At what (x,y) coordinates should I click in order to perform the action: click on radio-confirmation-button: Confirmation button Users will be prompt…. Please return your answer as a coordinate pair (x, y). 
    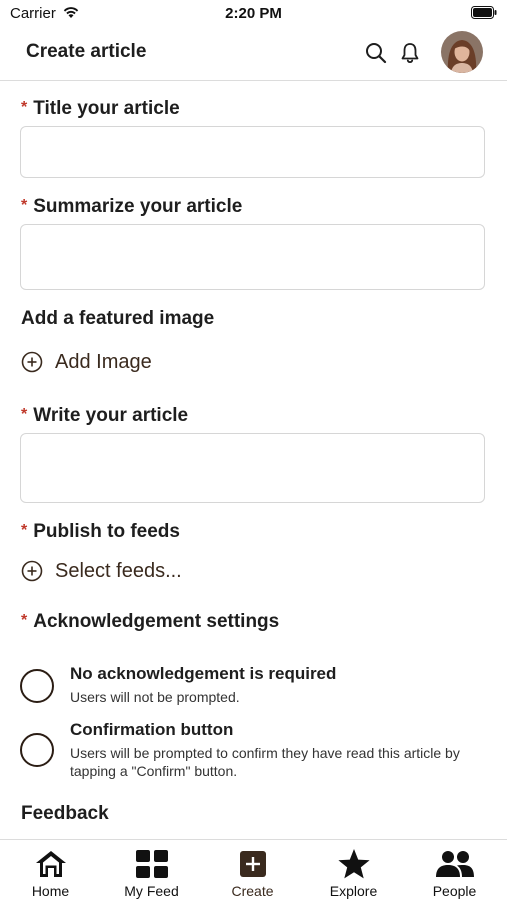
    Looking at the image, I should click on (260, 752).